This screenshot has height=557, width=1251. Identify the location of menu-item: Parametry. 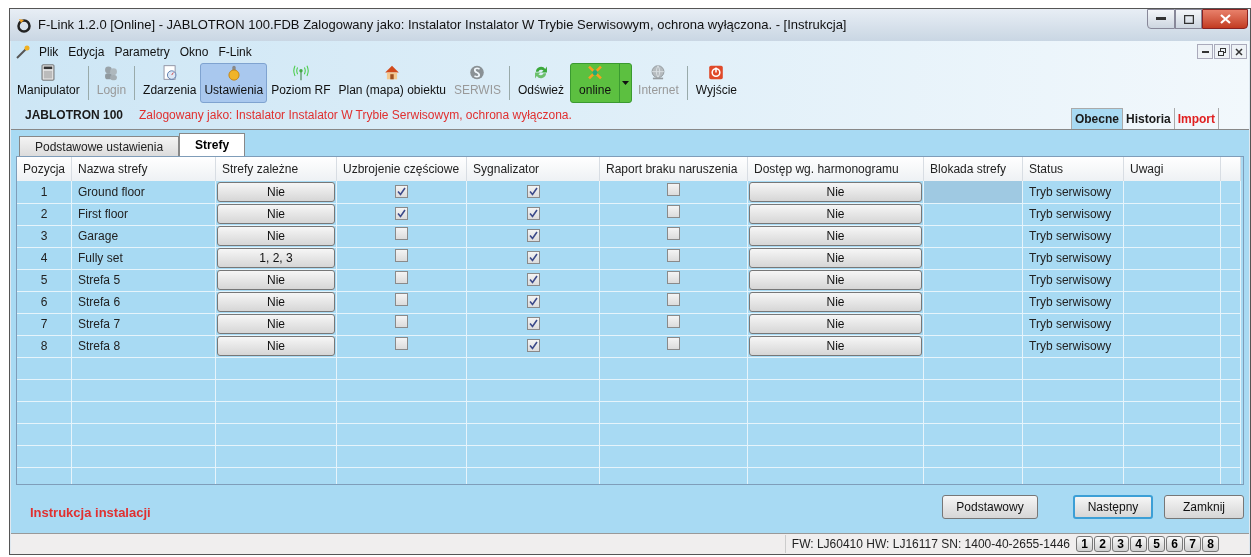
(142, 51).